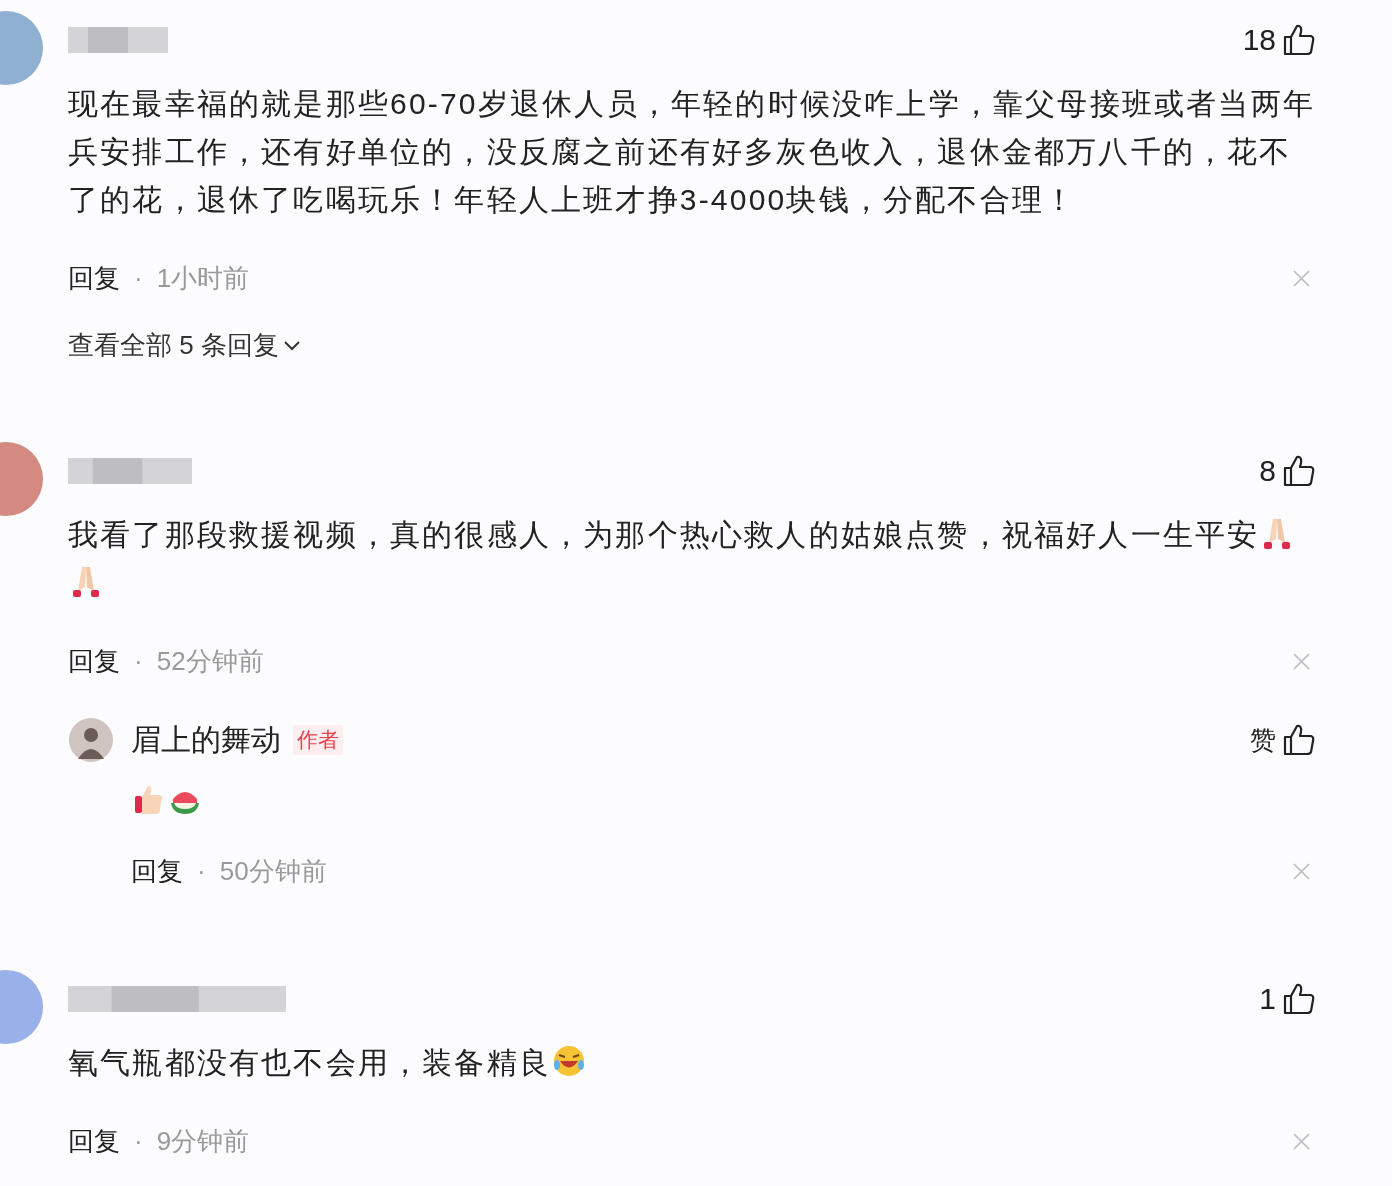 This screenshot has width=1392, height=1186. What do you see at coordinates (1267, 999) in the screenshot?
I see `like-count: 1` at bounding box center [1267, 999].